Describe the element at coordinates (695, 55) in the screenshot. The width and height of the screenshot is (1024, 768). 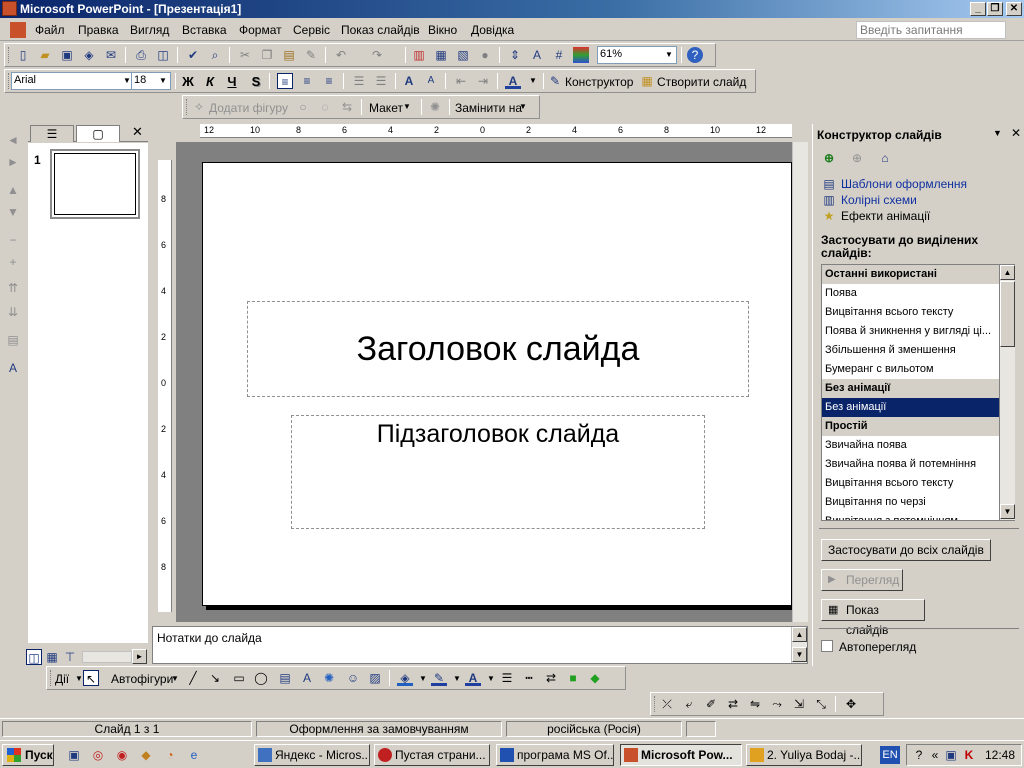
I see `help-icon: ?` at that location.